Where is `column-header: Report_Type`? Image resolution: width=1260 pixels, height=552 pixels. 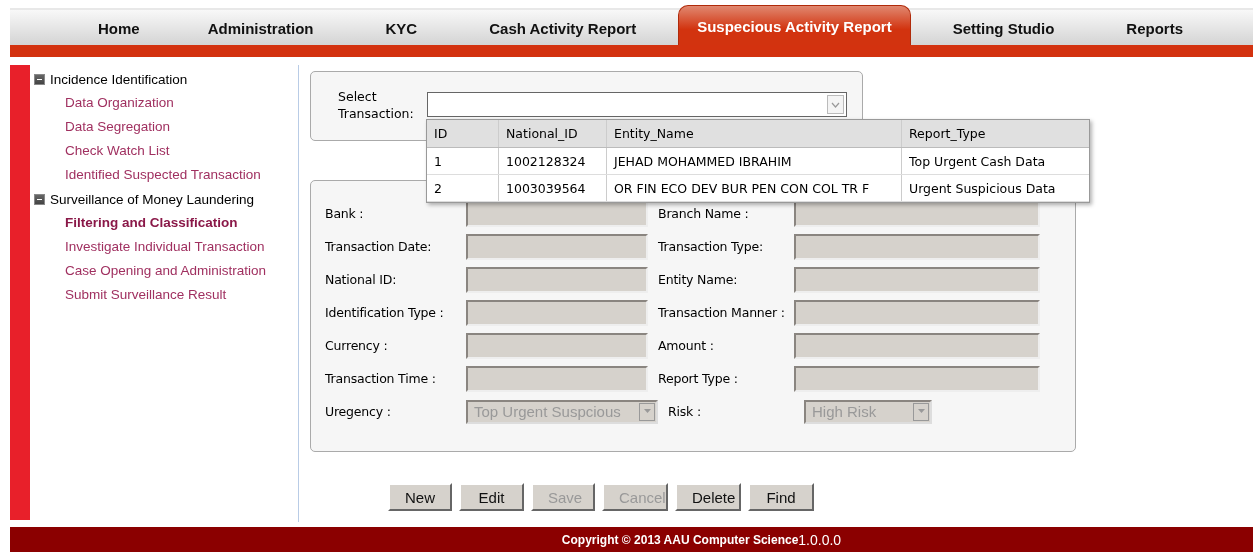 column-header: Report_Type is located at coordinates (947, 134).